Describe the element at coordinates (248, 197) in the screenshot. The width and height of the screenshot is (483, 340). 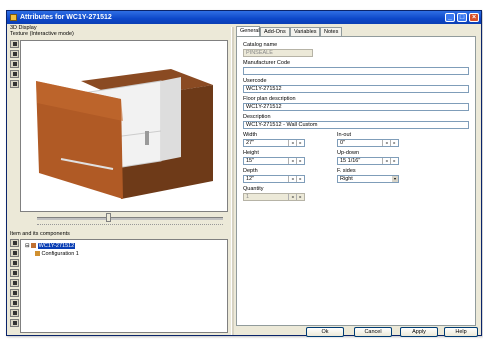
I see `quantity-value: 1` at that location.